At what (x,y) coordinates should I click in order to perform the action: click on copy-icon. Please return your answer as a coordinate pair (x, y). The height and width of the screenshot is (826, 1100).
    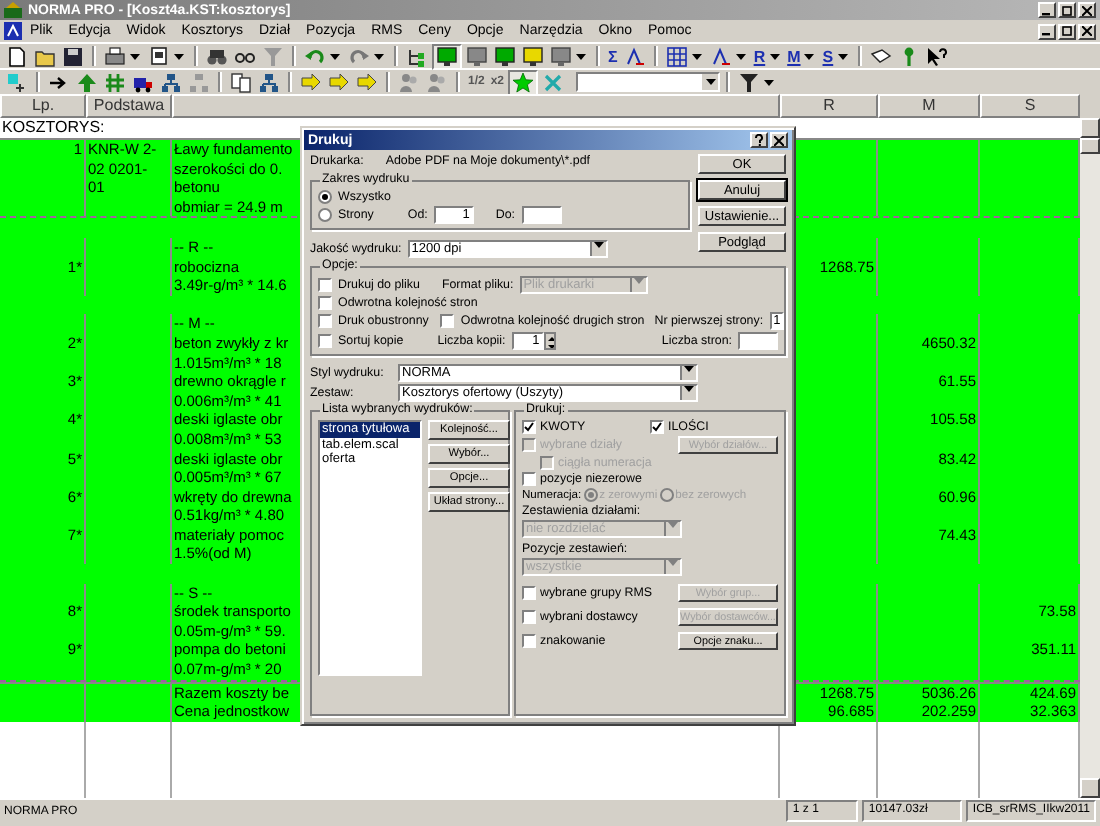
    Looking at the image, I should click on (241, 82).